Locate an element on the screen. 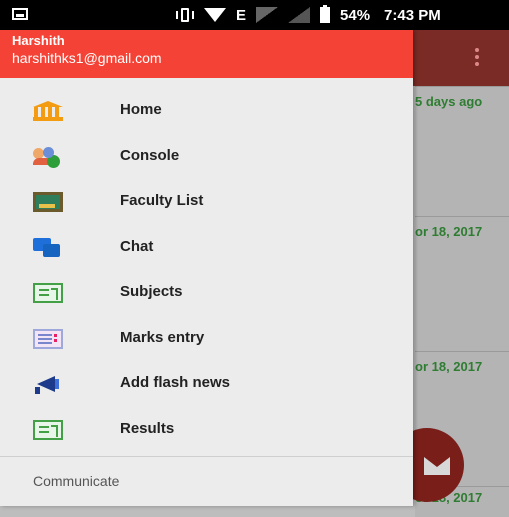 The image size is (509, 517). image-notification-icon is located at coordinates (20, 14).